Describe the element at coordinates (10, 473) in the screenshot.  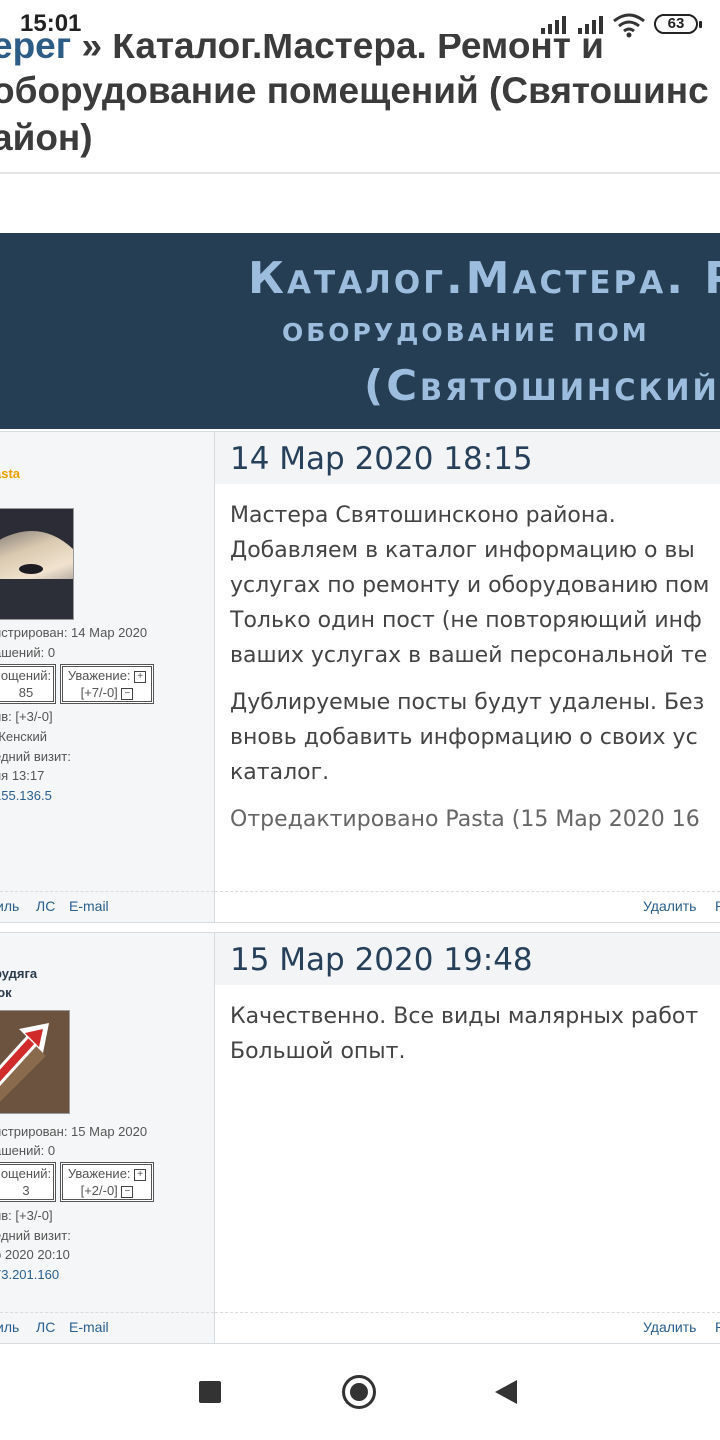
I see `author-name: asta` at that location.